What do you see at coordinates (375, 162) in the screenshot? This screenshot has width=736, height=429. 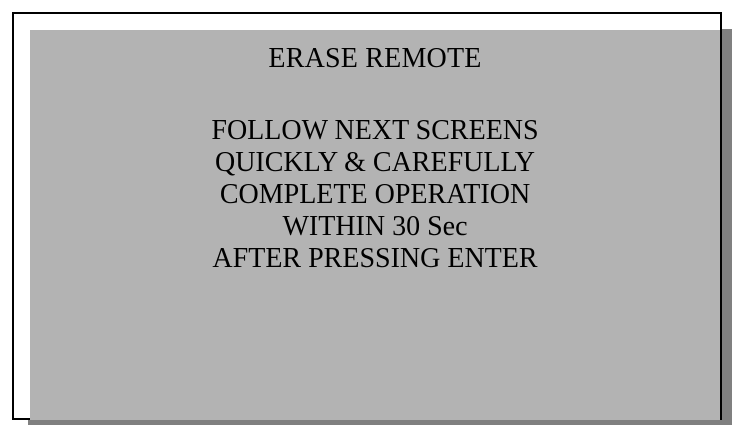 I see `instruction-line: QUICKLY & CAREFULLY` at bounding box center [375, 162].